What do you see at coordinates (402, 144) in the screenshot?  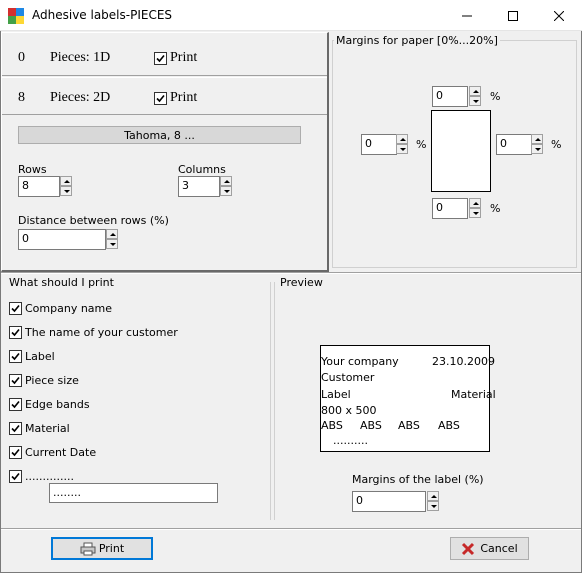 I see `margin-left-spinner` at bounding box center [402, 144].